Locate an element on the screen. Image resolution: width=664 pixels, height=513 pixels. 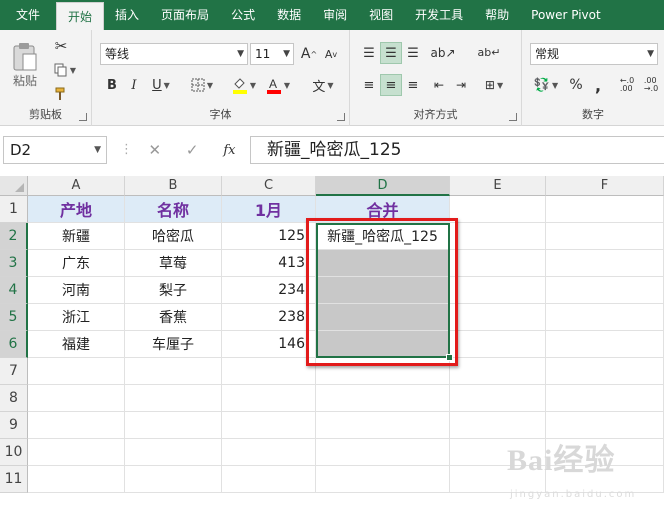
column-header-a: A is located at coordinates (76, 186).